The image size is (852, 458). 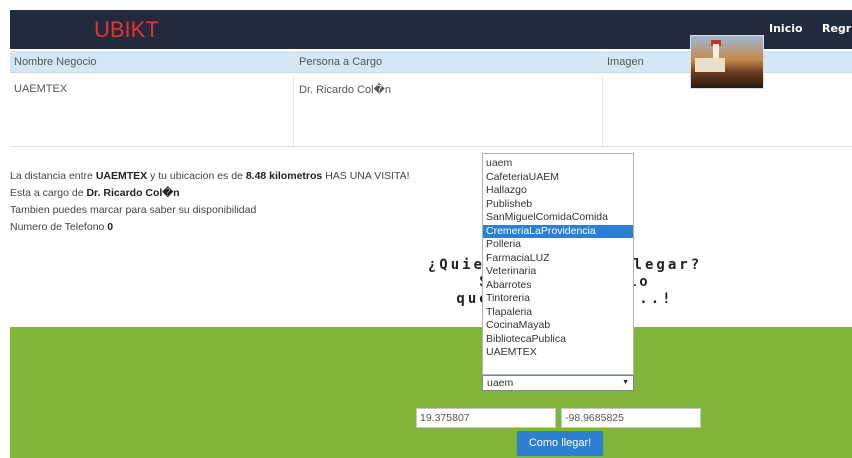 What do you see at coordinates (486, 418) in the screenshot?
I see `latitude-input: 19.375807` at bounding box center [486, 418].